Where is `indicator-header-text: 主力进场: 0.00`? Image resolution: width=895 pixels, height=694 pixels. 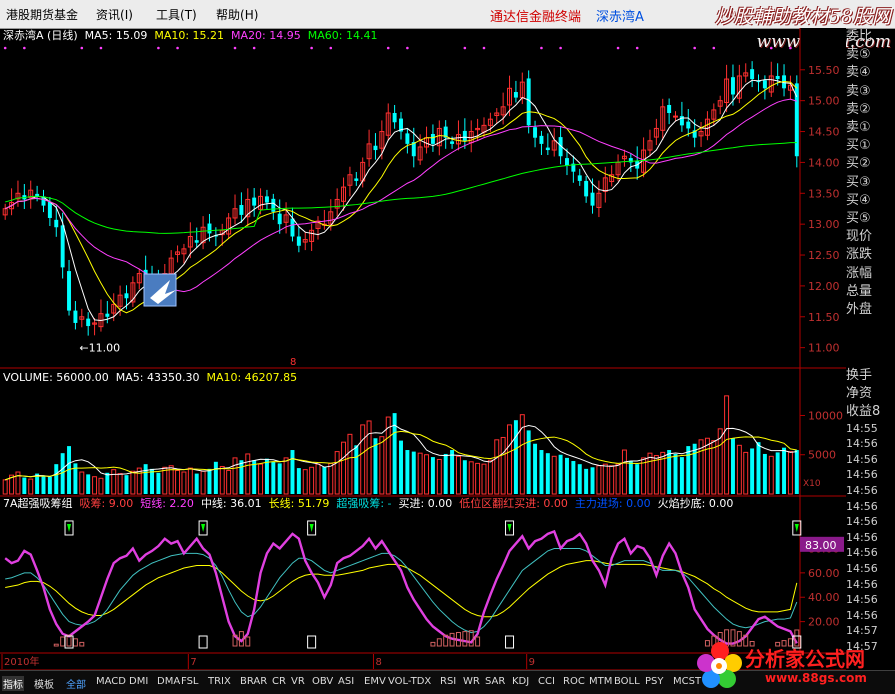 indicator-header-text: 主力进场: 0.00 is located at coordinates (613, 503).